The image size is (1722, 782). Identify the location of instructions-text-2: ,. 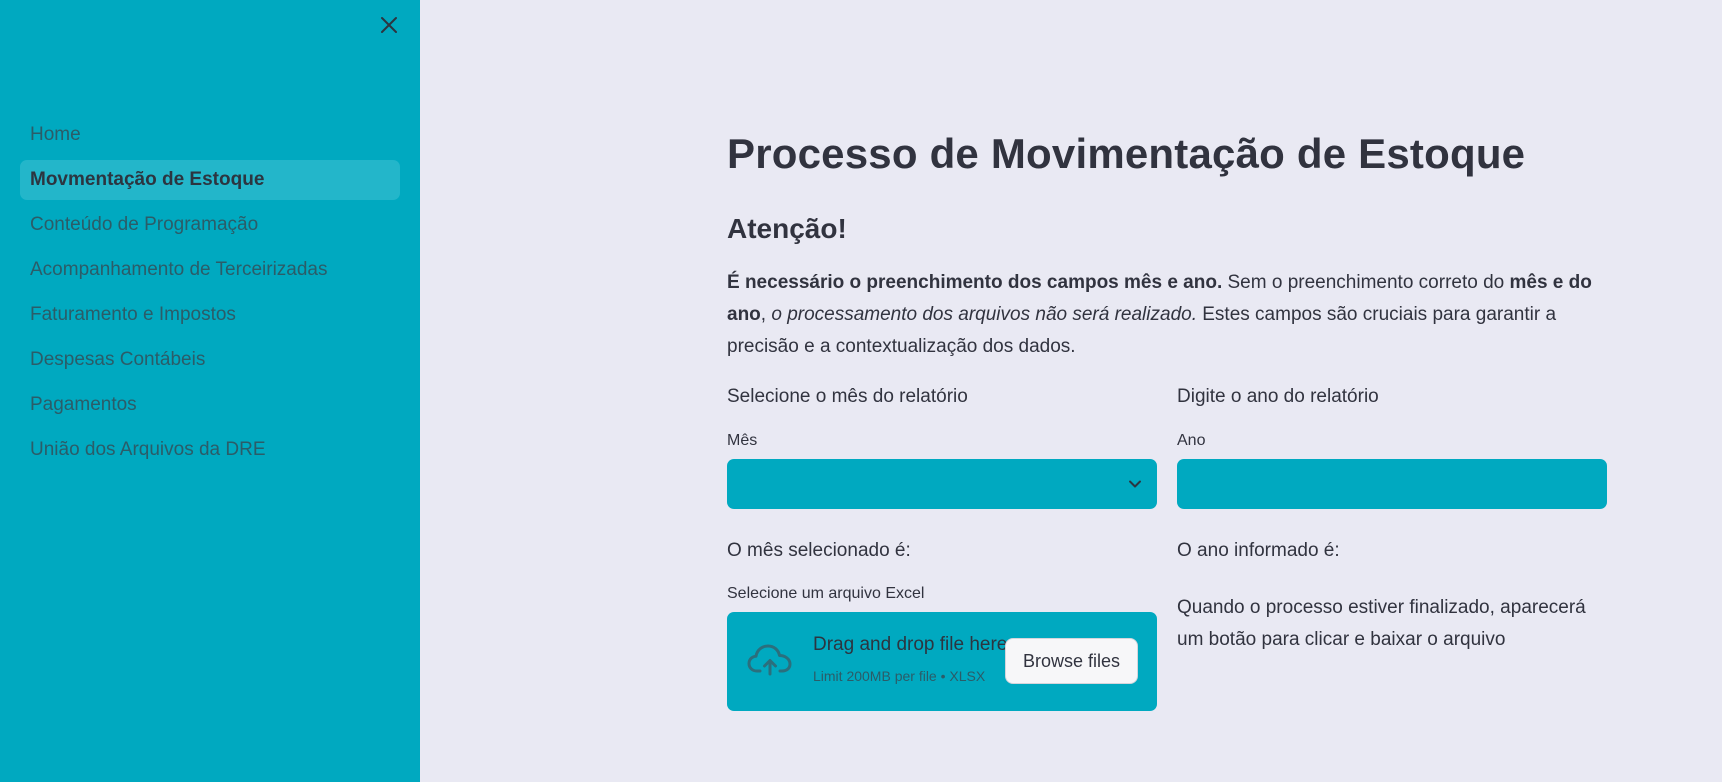
(766, 314).